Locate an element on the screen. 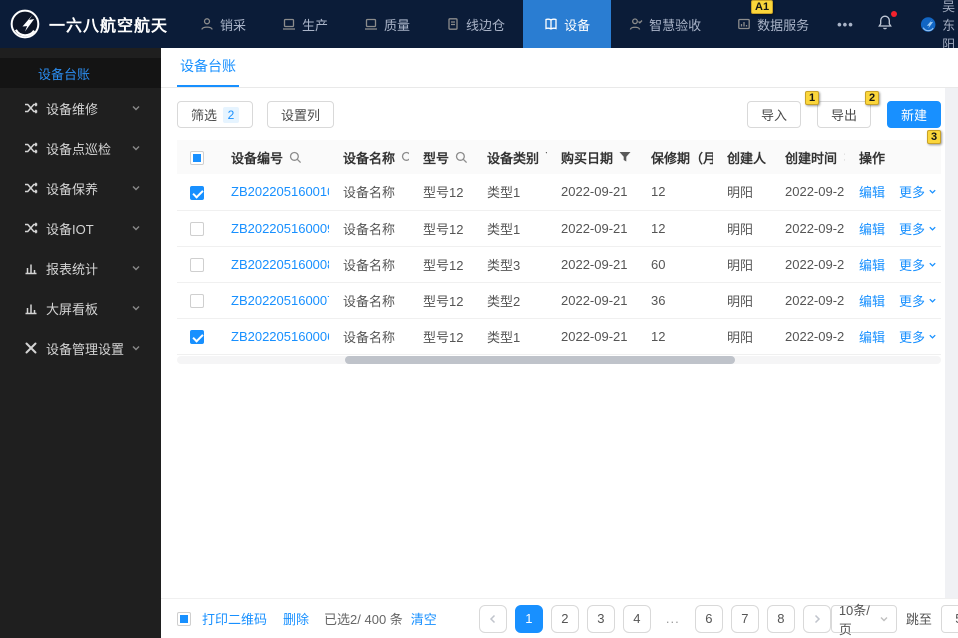 The image size is (958, 638). nav-item-quality: 质量 is located at coordinates (387, 24).